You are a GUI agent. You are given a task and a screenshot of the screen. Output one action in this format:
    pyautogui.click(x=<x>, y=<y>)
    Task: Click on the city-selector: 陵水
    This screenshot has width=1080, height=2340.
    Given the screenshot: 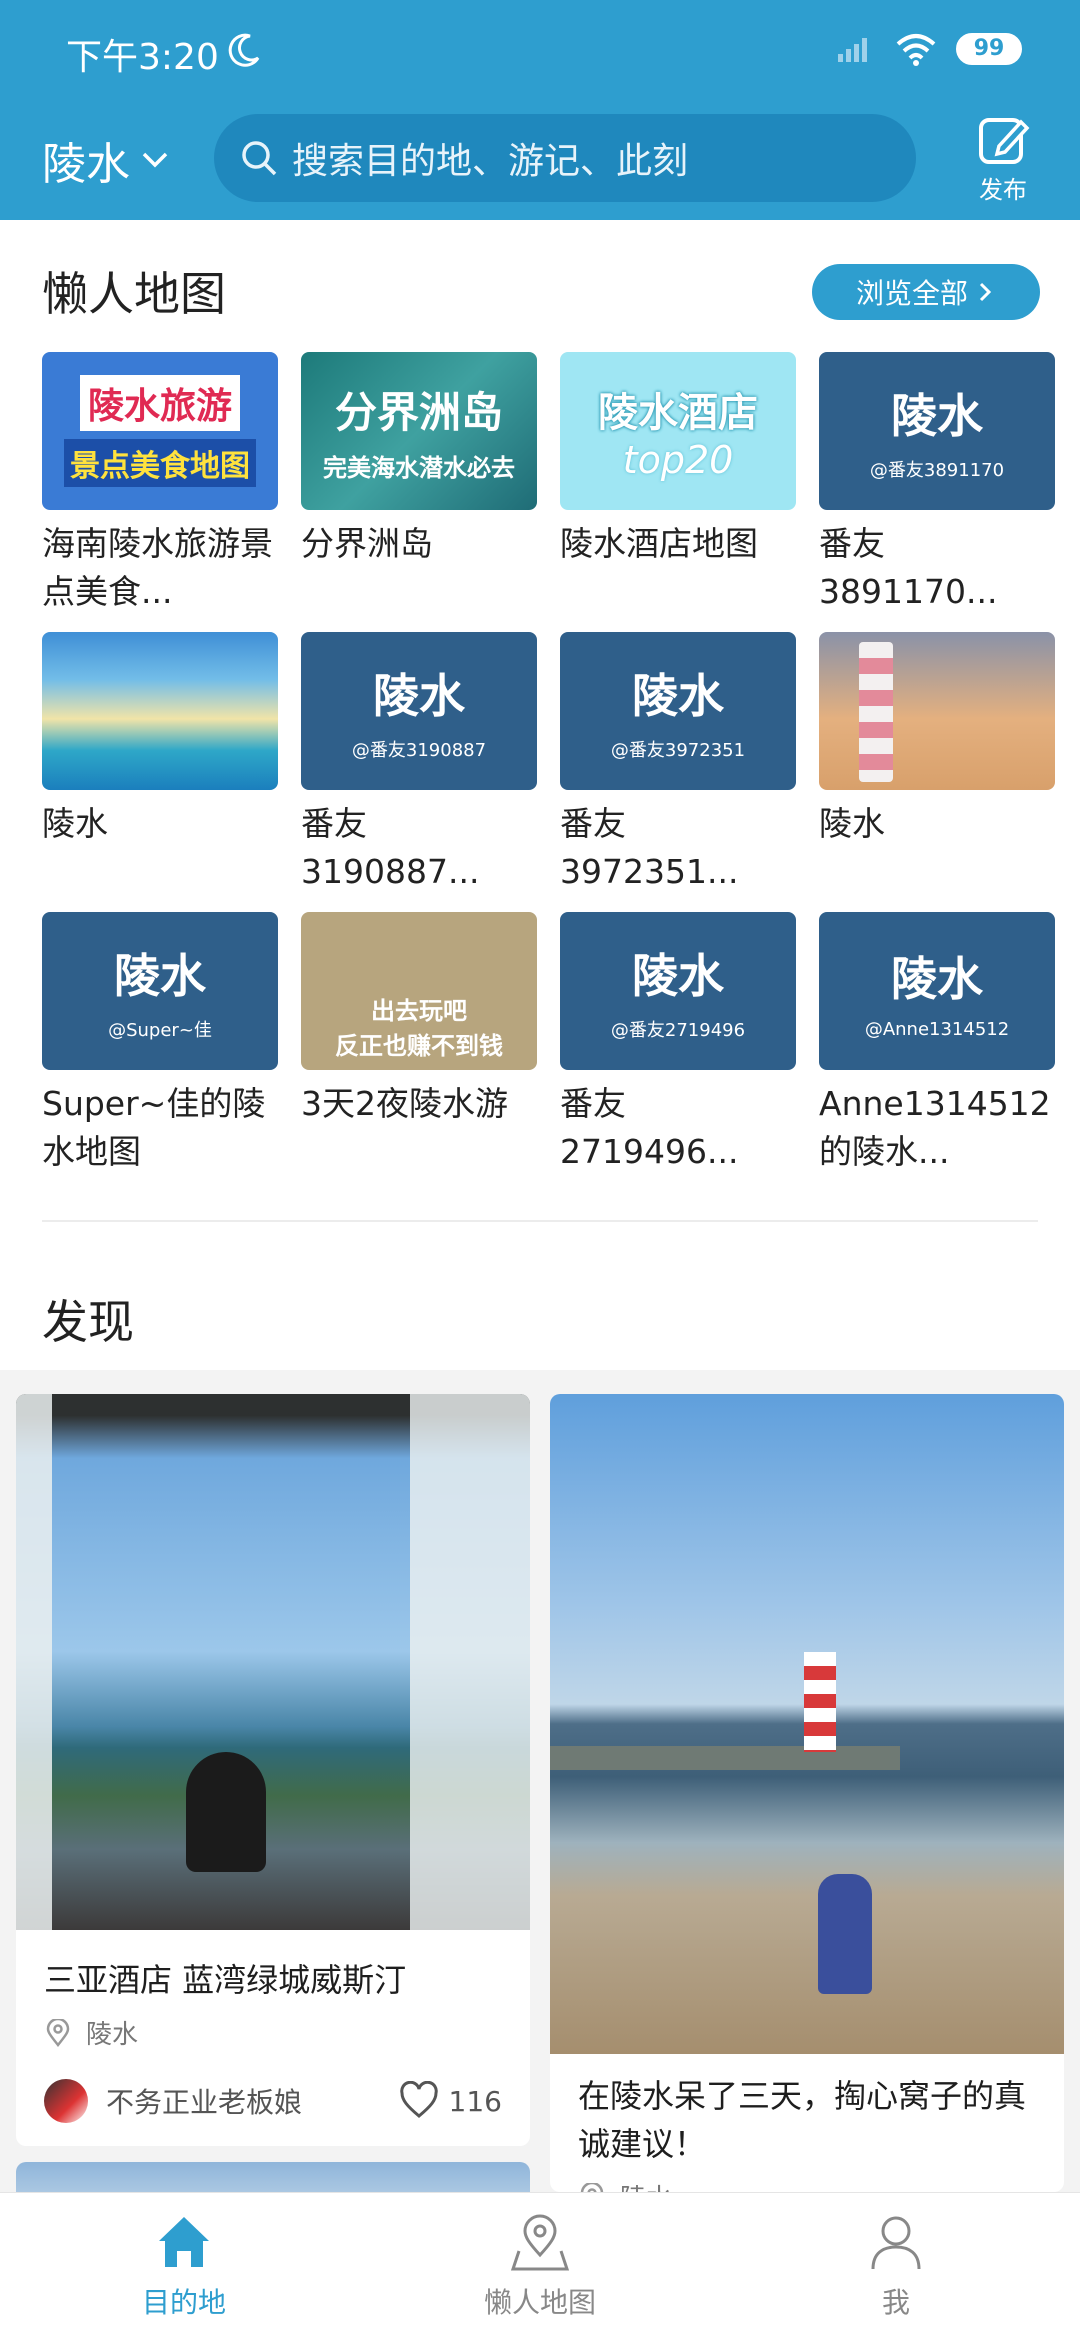 What is the action you would take?
    pyautogui.click(x=107, y=160)
    